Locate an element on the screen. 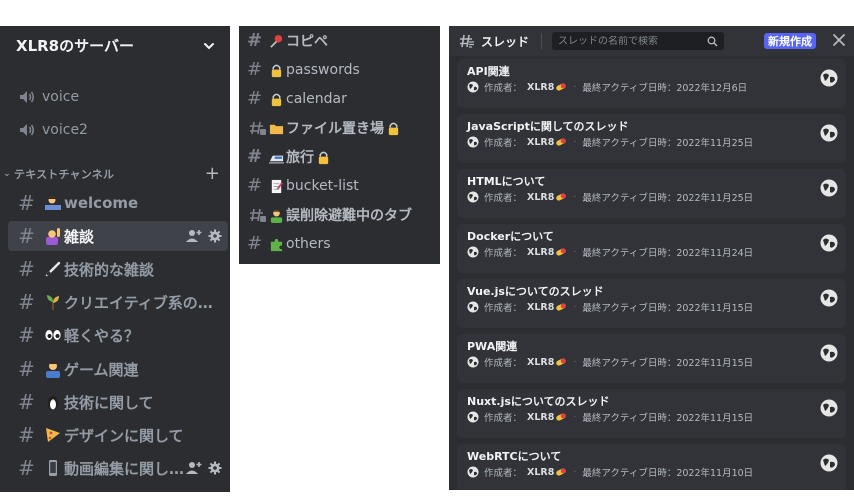 This screenshot has width=854, height=498. thread-search-input is located at coordinates (632, 41).